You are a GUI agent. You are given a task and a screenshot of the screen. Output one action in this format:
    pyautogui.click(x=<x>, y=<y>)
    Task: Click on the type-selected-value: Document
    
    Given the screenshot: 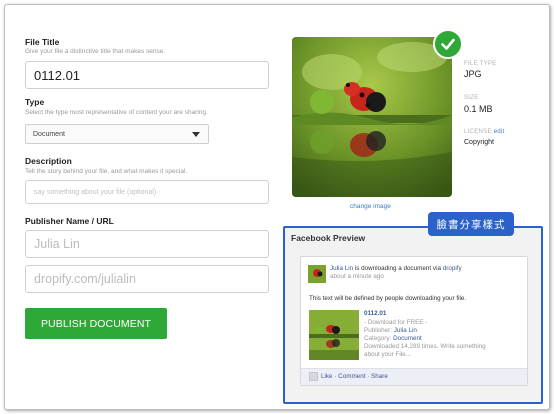 What is the action you would take?
    pyautogui.click(x=49, y=134)
    